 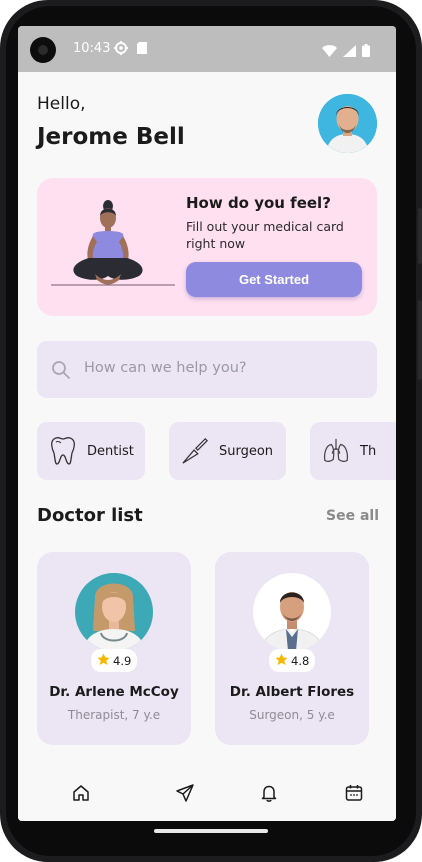 I want to click on doctor-card: 4.9 Dr. Arlene McCoy Therapist, 7 y.e, so click(x=114, y=648).